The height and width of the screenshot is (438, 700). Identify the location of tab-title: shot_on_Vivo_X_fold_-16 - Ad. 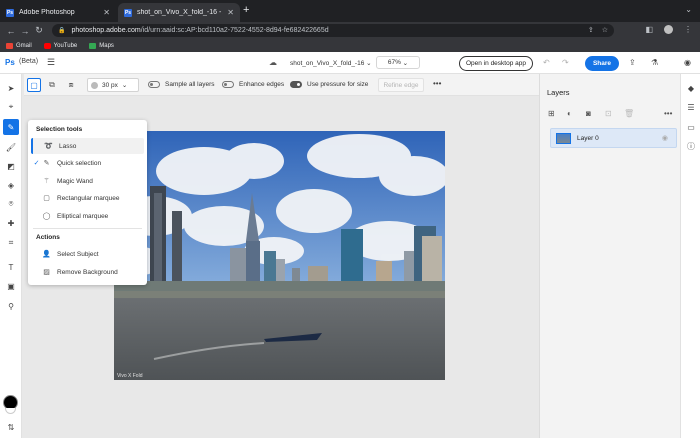
(180, 12).